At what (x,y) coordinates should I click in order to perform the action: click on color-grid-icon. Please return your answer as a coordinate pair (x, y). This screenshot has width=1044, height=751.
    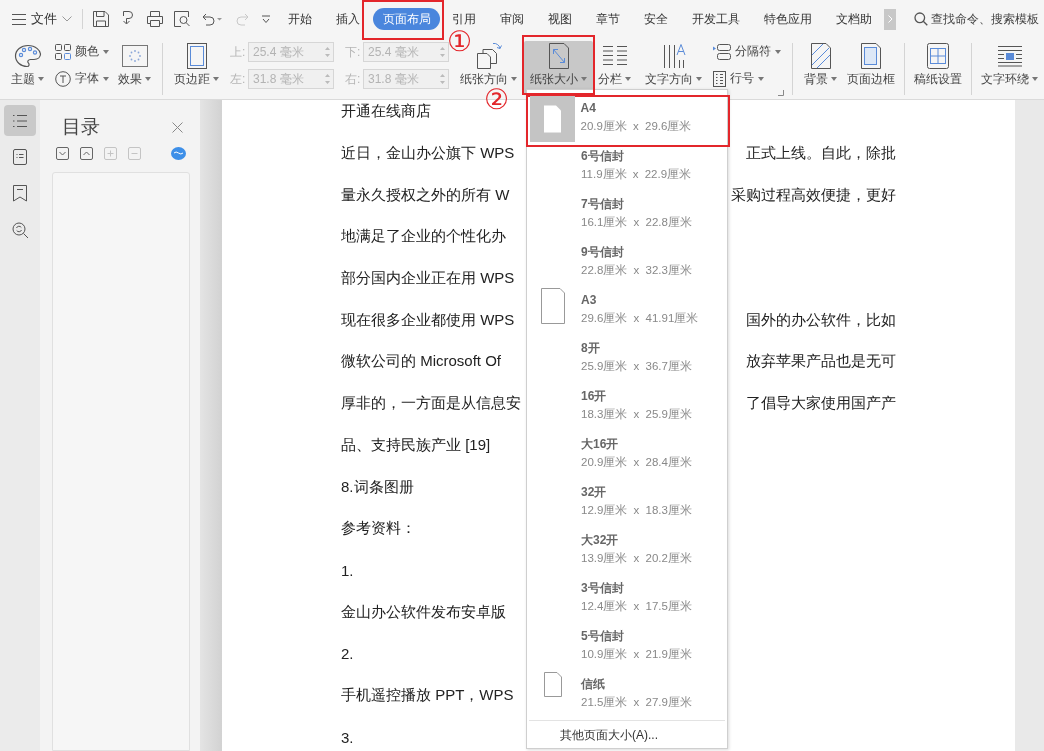
    Looking at the image, I should click on (63, 51).